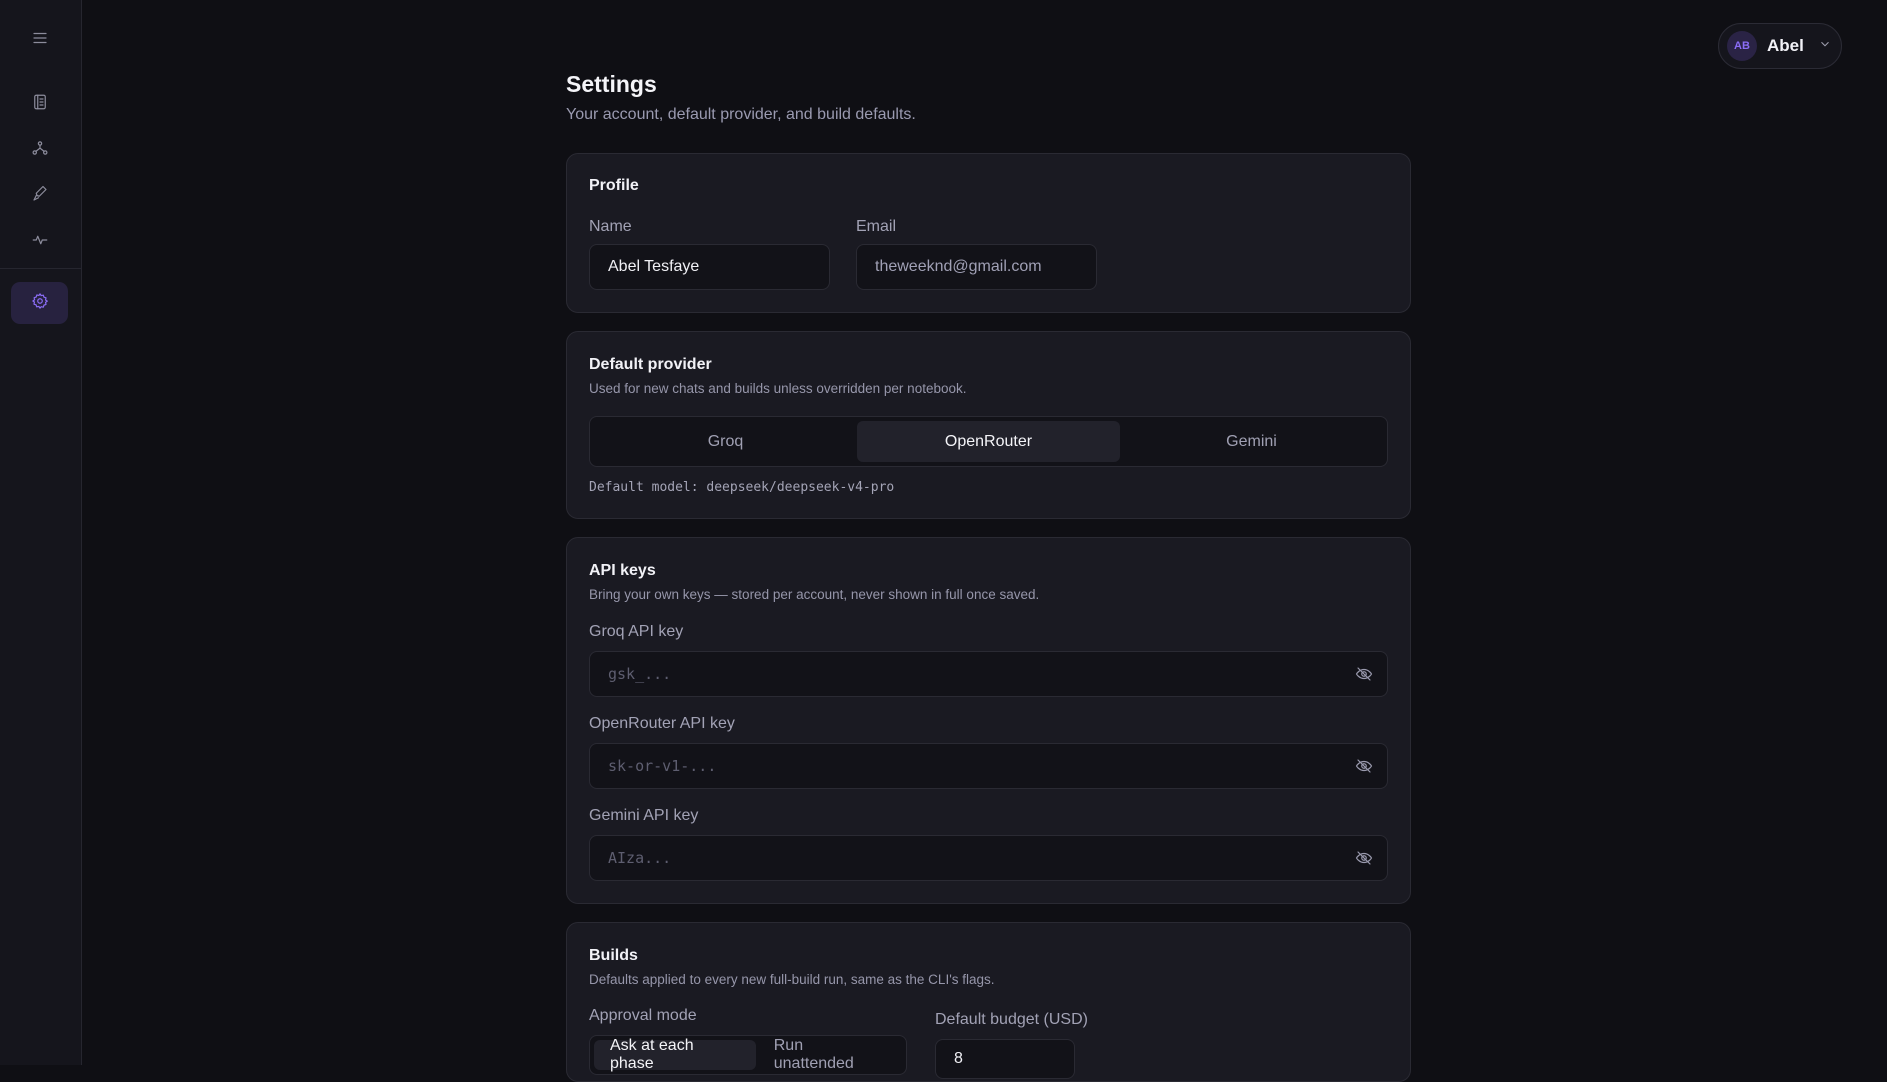  What do you see at coordinates (614, 185) in the screenshot?
I see `profile-title: Profile` at bounding box center [614, 185].